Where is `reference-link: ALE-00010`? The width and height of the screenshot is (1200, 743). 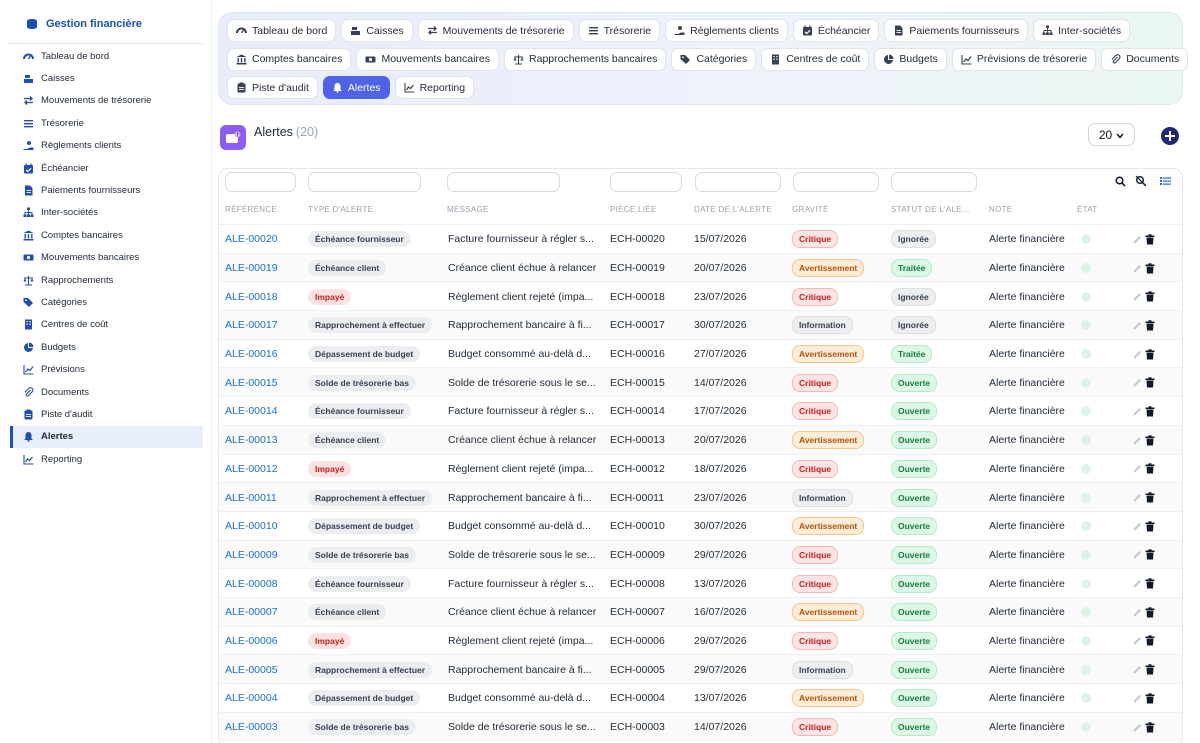
reference-link: ALE-00010 is located at coordinates (251, 526).